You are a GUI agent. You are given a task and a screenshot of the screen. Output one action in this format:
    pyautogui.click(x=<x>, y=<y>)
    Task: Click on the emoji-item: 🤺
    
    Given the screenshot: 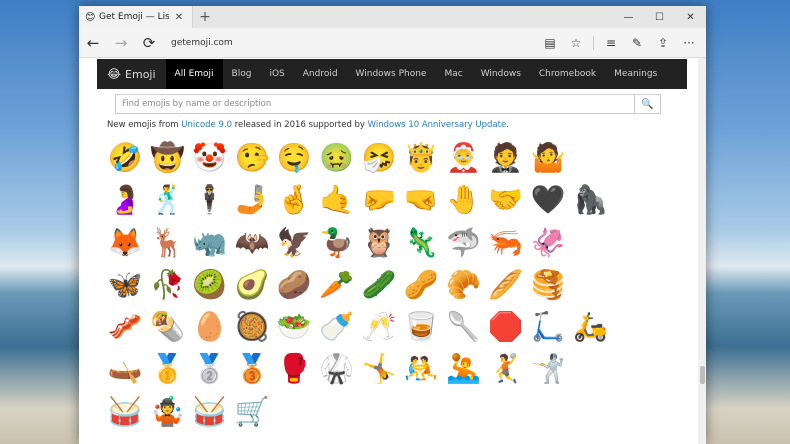 What is the action you would take?
    pyautogui.click(x=548, y=369)
    